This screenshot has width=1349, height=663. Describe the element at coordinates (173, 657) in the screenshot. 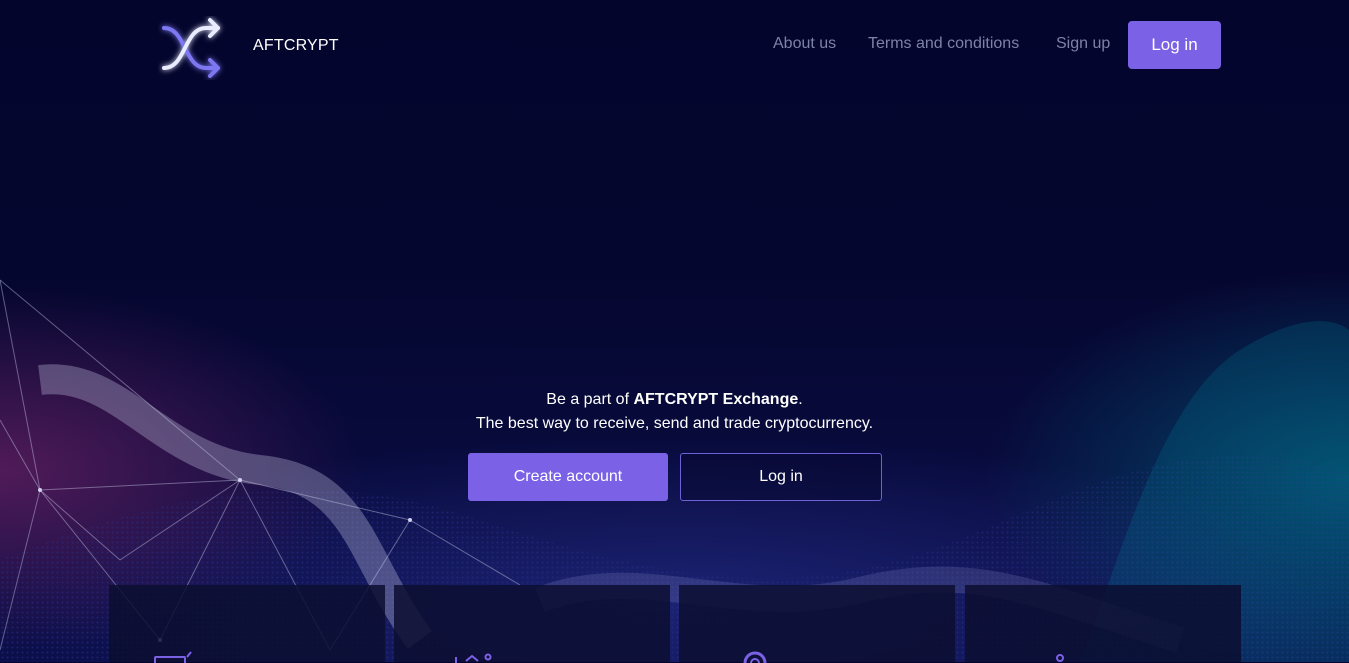

I see `wallet-icon` at that location.